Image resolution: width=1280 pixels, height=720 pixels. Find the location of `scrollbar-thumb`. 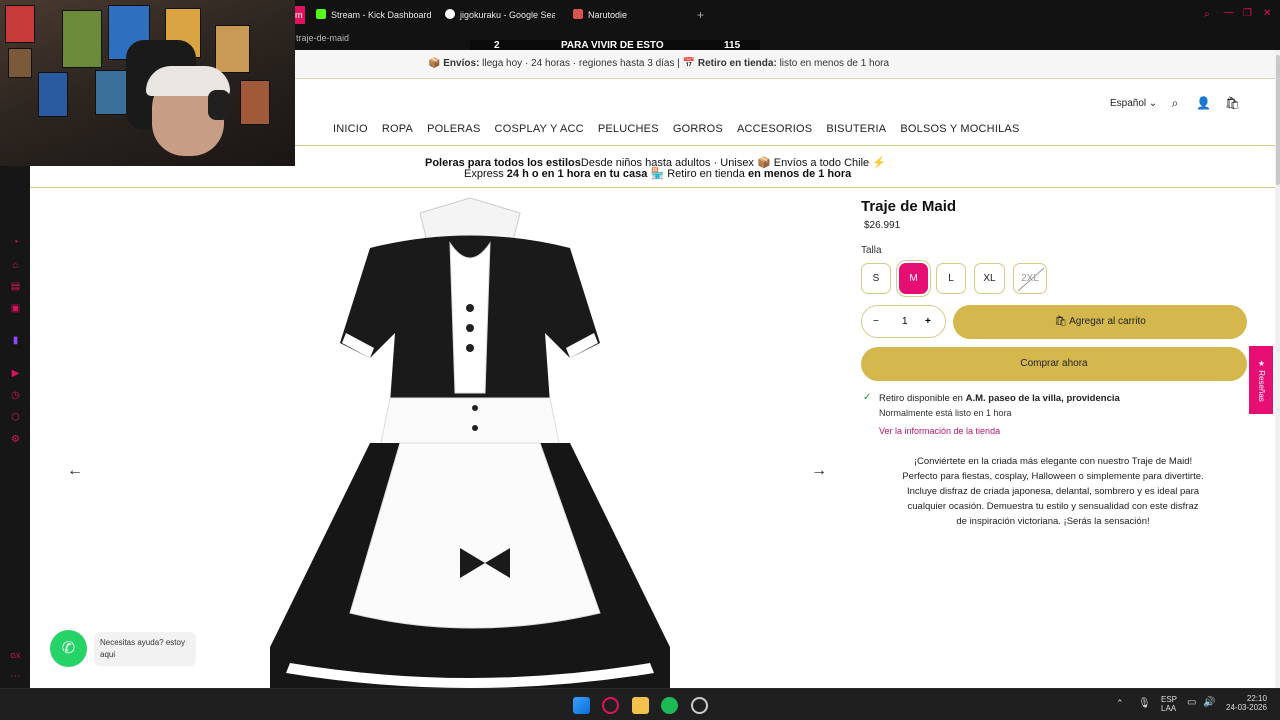

scrollbar-thumb is located at coordinates (1278, 120).